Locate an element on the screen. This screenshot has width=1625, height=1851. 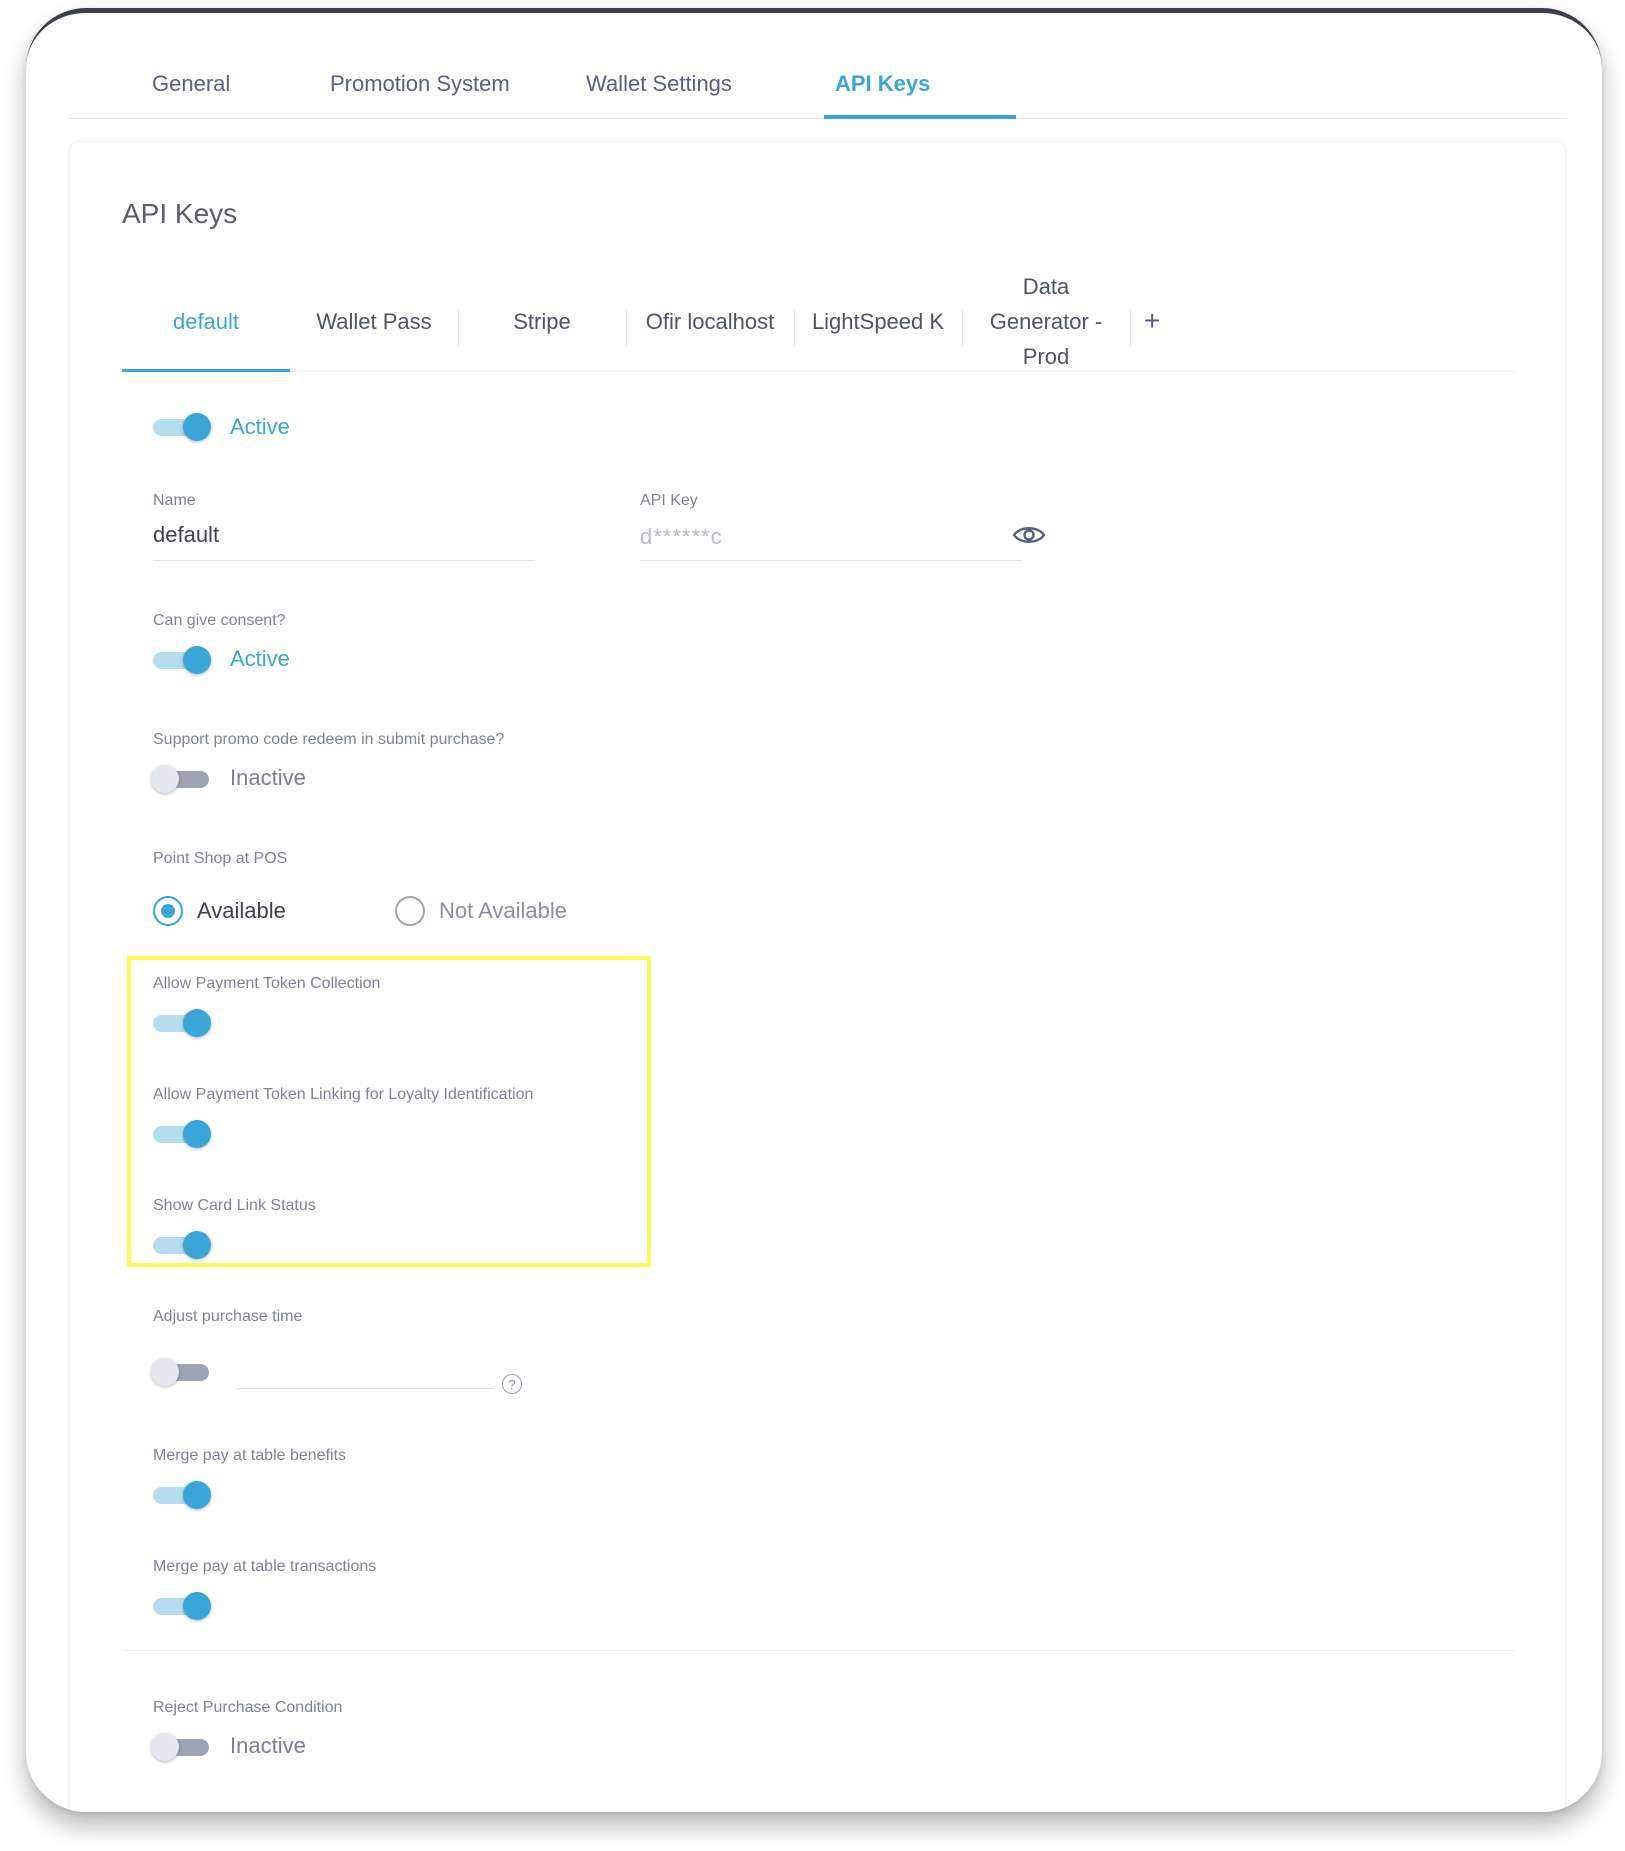
subtab-default: default is located at coordinates (206, 321).